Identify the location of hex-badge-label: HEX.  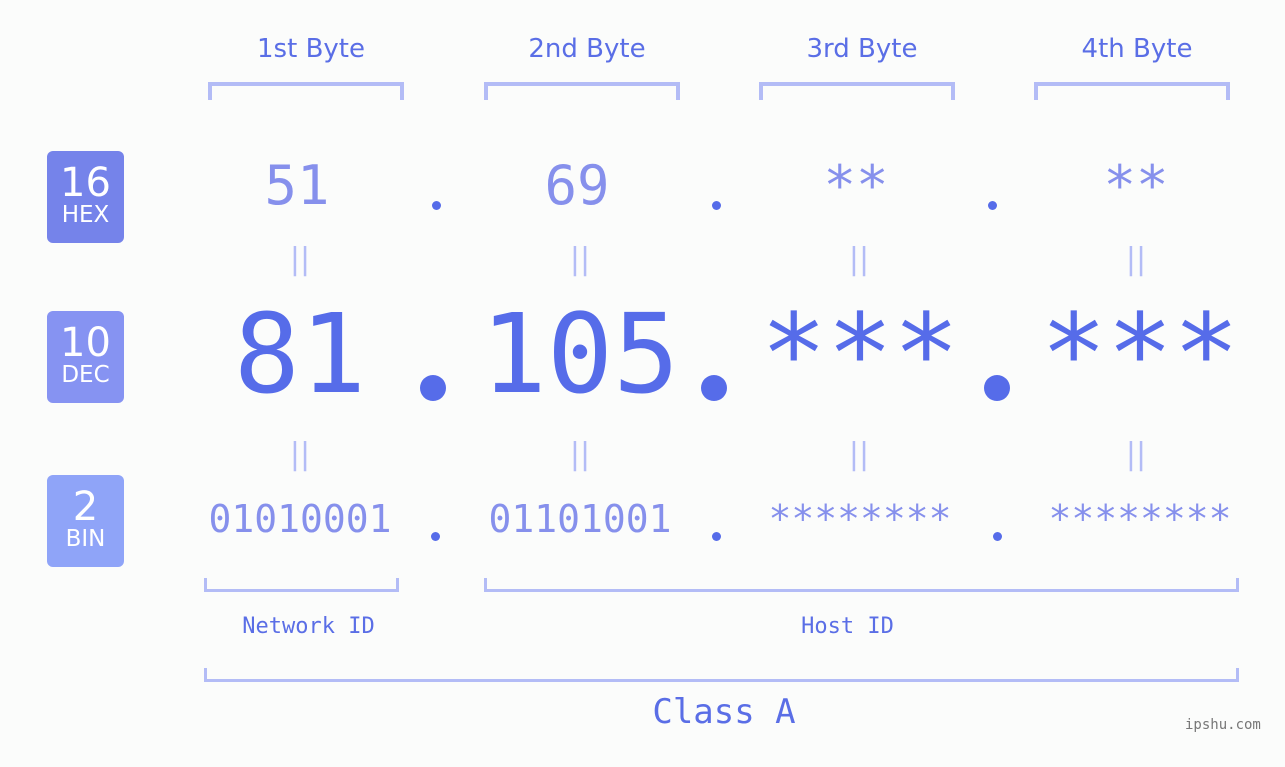
(85, 215).